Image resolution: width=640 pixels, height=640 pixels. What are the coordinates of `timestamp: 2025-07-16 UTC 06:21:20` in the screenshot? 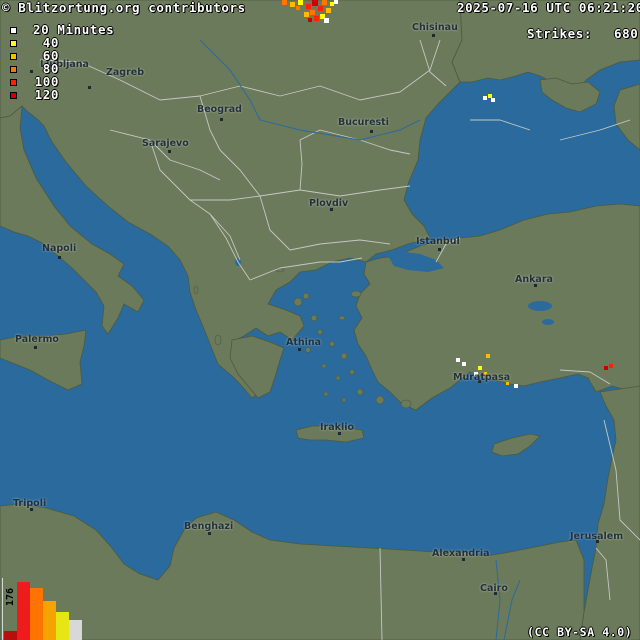 It's located at (548, 7).